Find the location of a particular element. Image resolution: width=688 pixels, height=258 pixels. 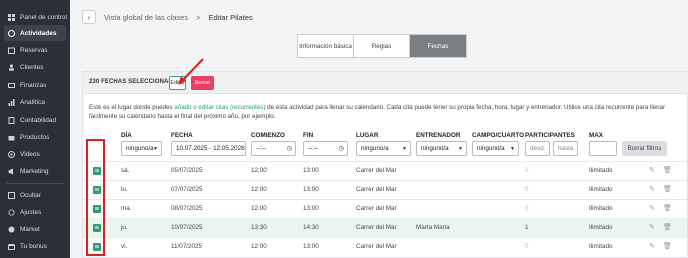

sidebar-label: Finanzas is located at coordinates (33, 85).